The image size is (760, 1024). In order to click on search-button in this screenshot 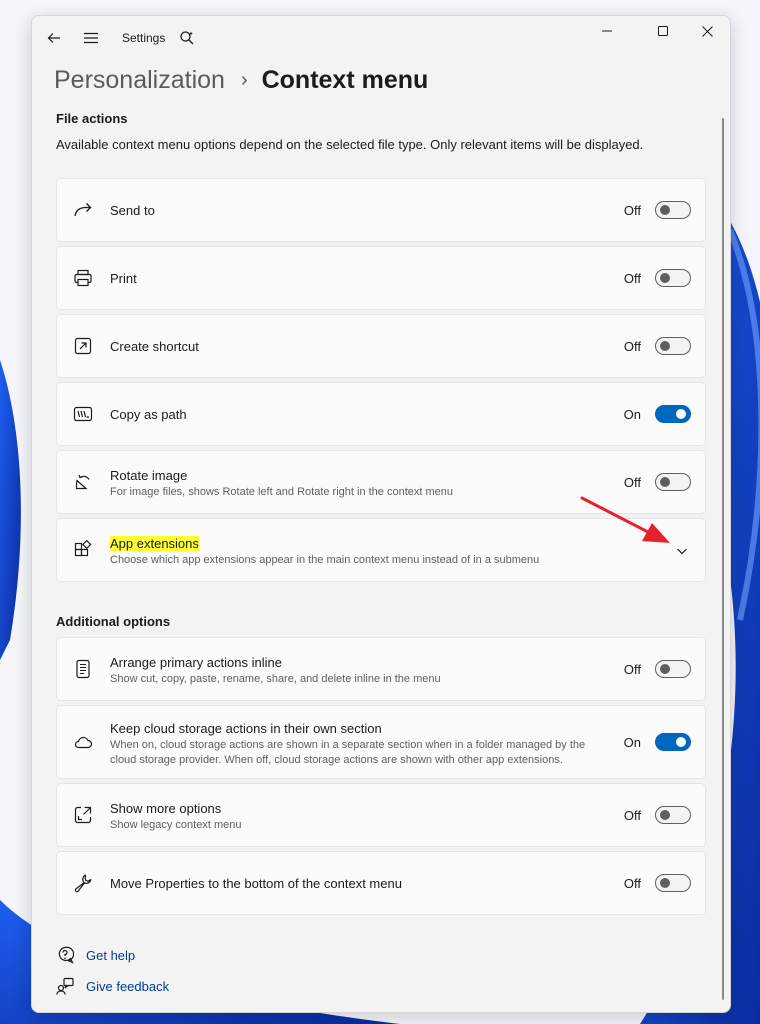, I will do `click(187, 38)`.